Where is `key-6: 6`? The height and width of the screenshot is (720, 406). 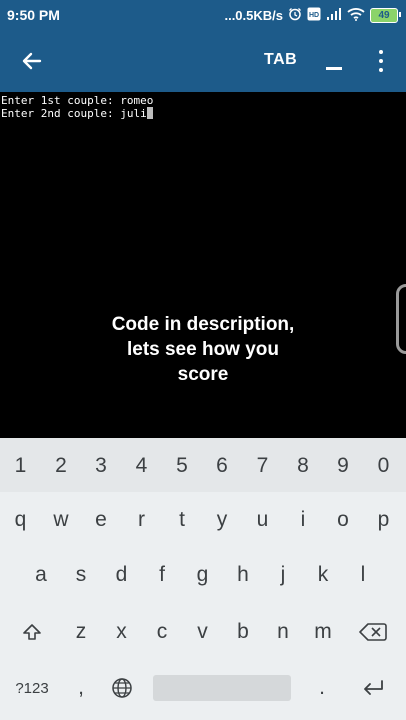
key-6: 6 is located at coordinates (222, 466).